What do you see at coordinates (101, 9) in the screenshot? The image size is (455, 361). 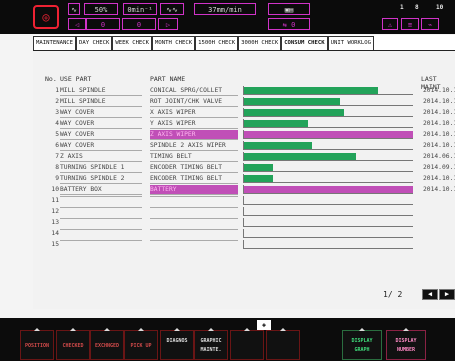 I see `mode-indicator: 50%` at bounding box center [101, 9].